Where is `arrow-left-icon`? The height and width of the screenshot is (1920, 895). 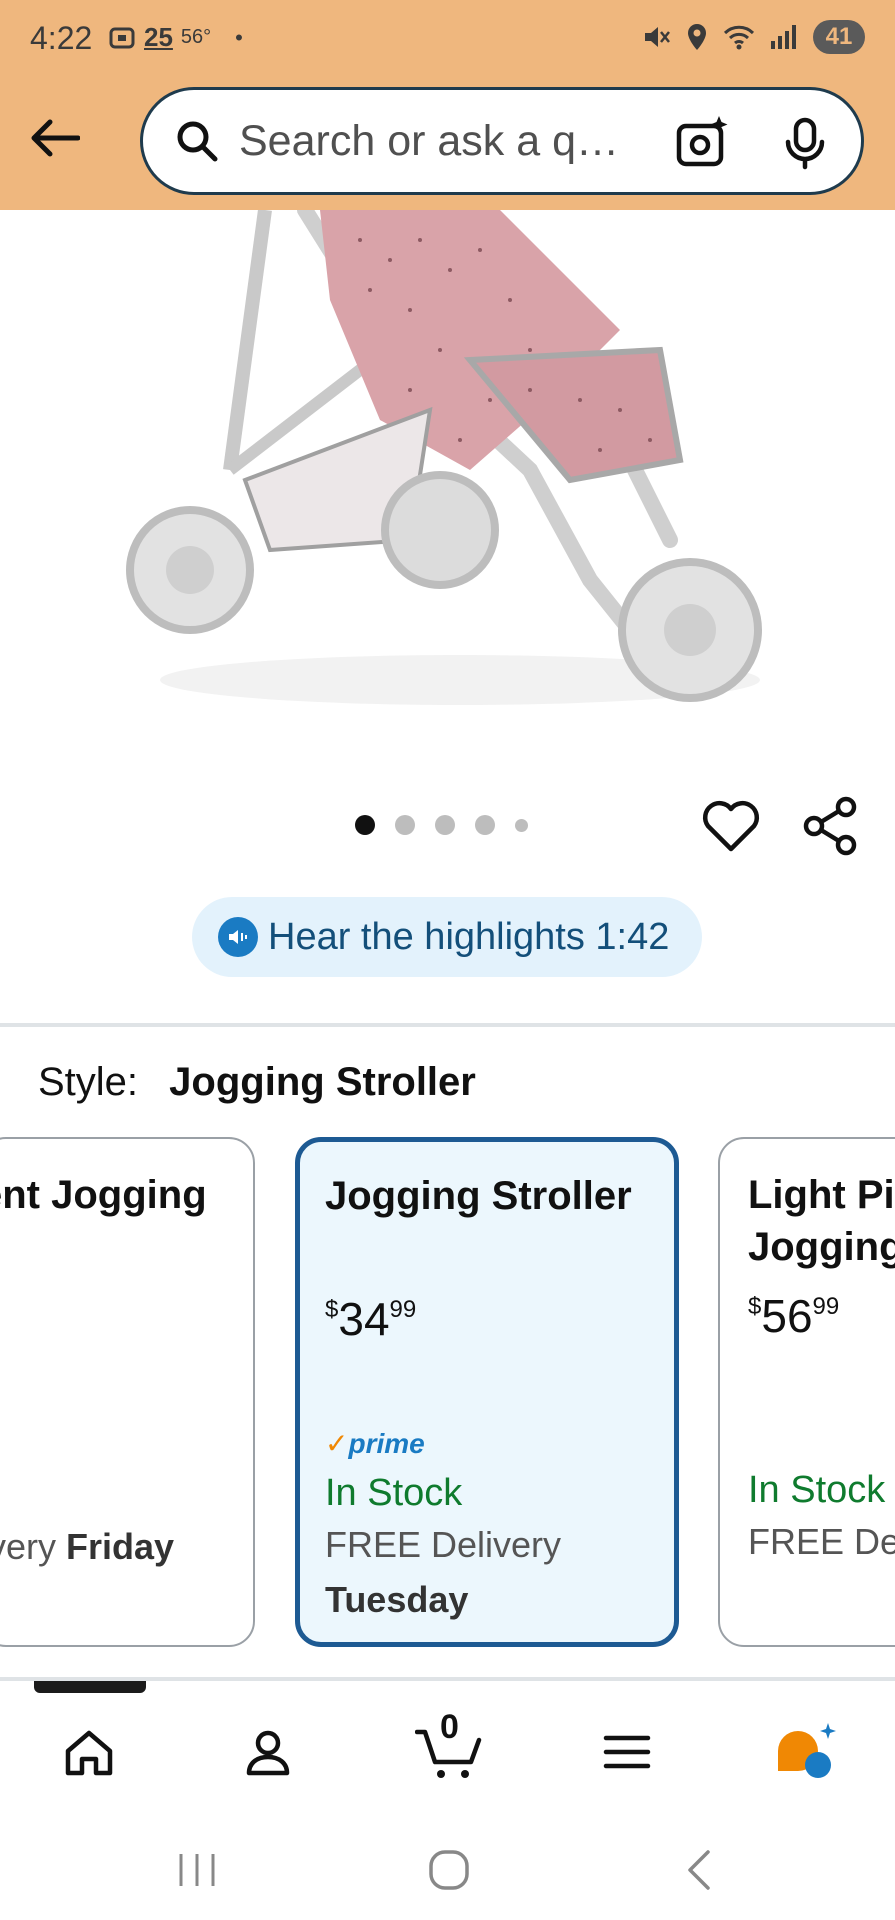
arrow-left-icon is located at coordinates (55, 138).